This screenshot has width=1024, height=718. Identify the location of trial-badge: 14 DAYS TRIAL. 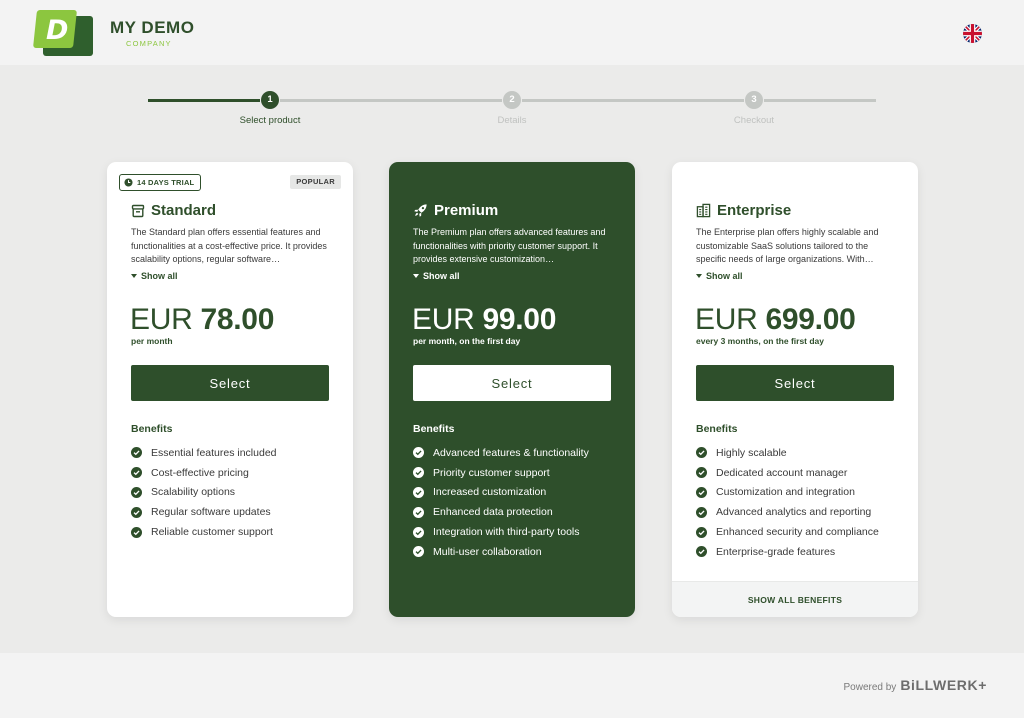
(160, 182).